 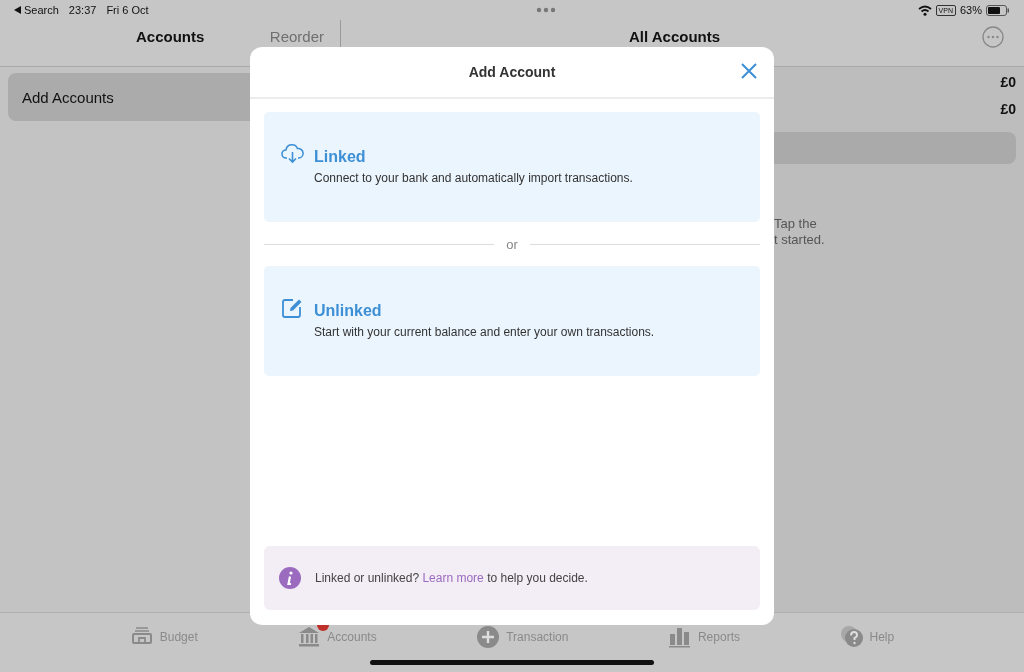 What do you see at coordinates (867, 637) in the screenshot?
I see `tab-item: Help` at bounding box center [867, 637].